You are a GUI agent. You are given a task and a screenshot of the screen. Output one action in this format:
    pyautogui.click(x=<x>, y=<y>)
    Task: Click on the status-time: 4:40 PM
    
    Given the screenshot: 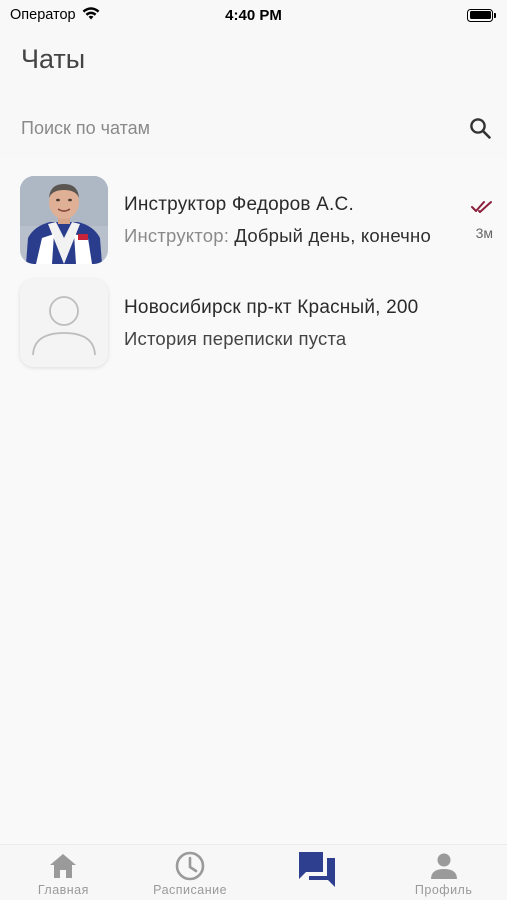 What is the action you would take?
    pyautogui.click(x=253, y=15)
    